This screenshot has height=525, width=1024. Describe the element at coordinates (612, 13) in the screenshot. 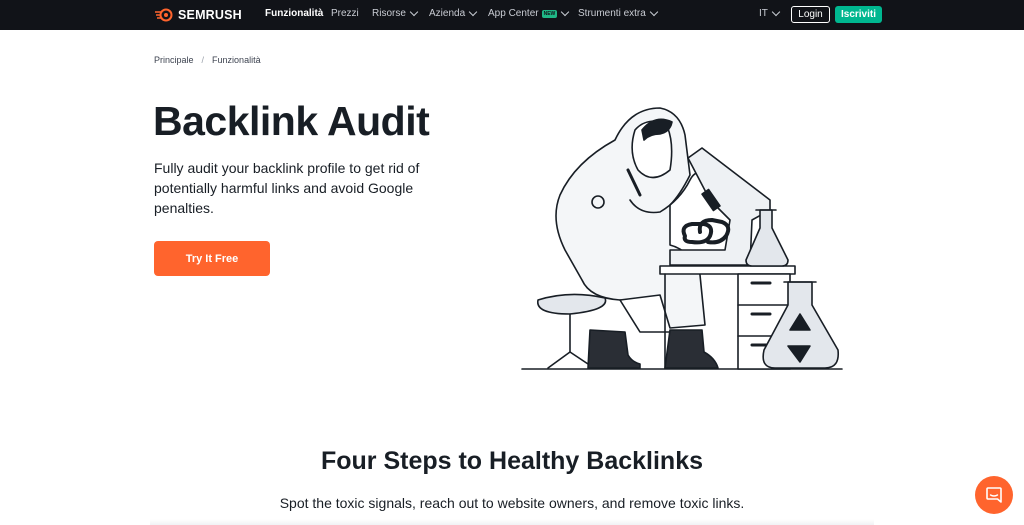

I see `nav-item-label: Strumenti extra` at that location.